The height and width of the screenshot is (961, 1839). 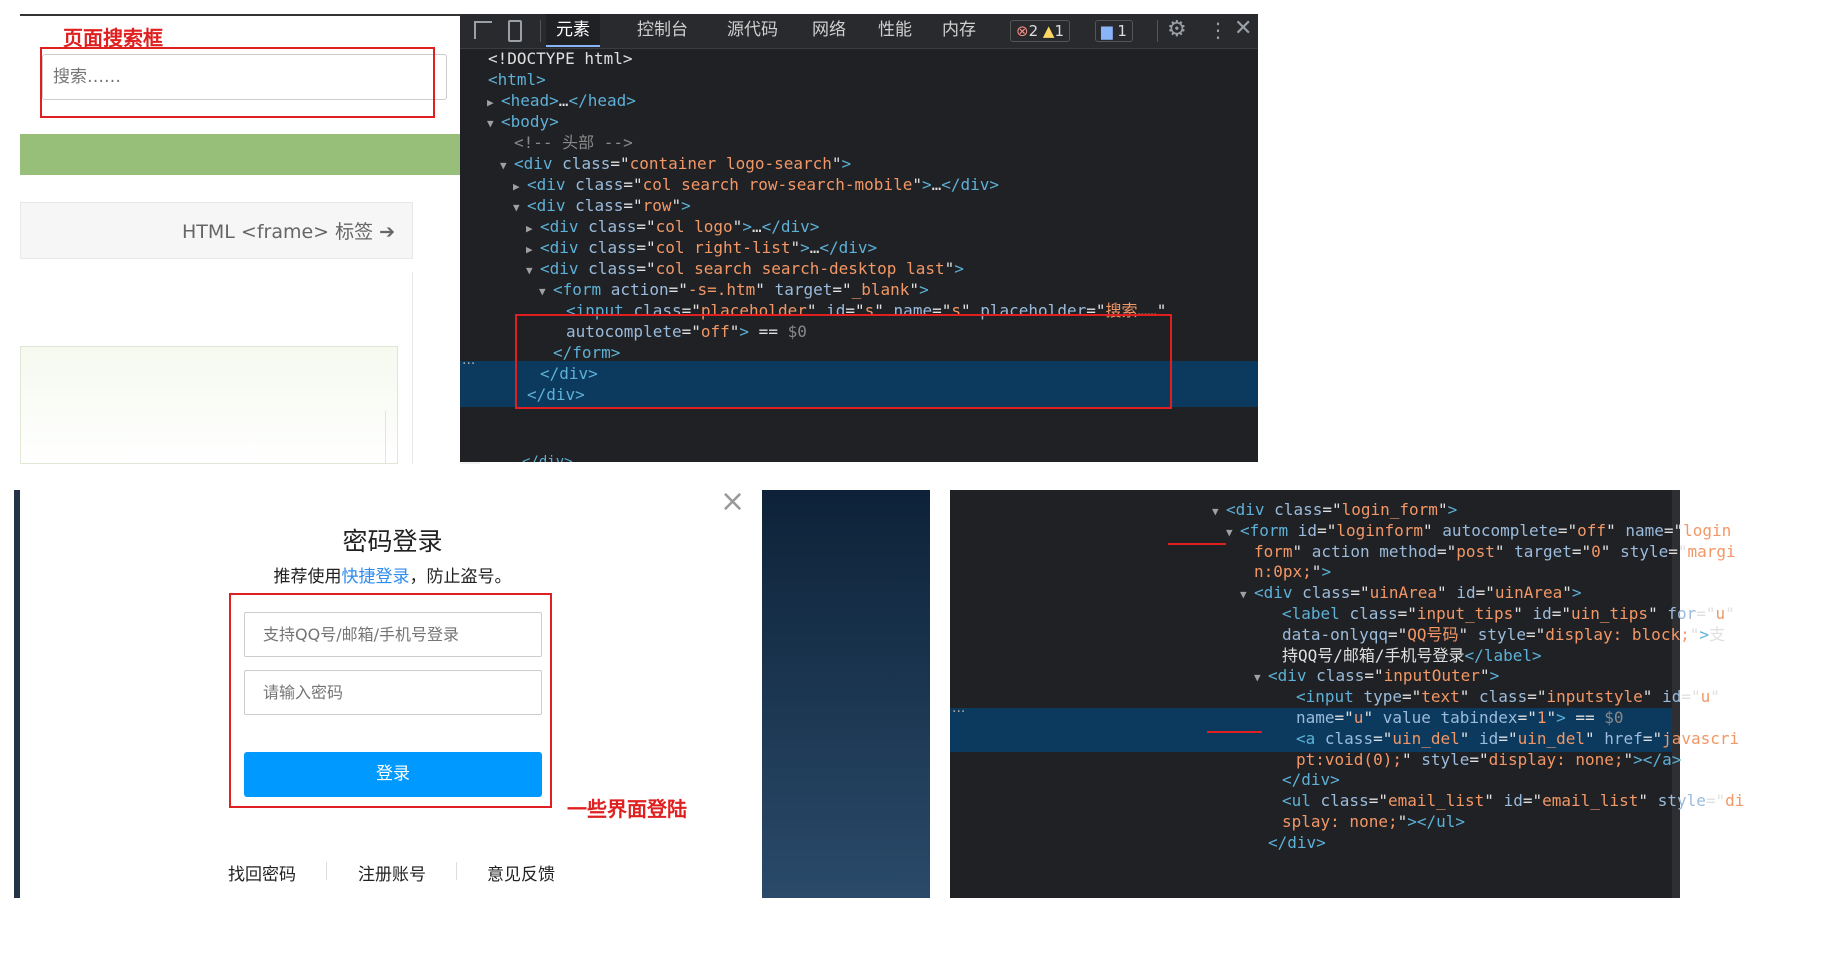 What do you see at coordinates (1114, 31) in the screenshot?
I see `messages-counter: ▆ 1` at bounding box center [1114, 31].